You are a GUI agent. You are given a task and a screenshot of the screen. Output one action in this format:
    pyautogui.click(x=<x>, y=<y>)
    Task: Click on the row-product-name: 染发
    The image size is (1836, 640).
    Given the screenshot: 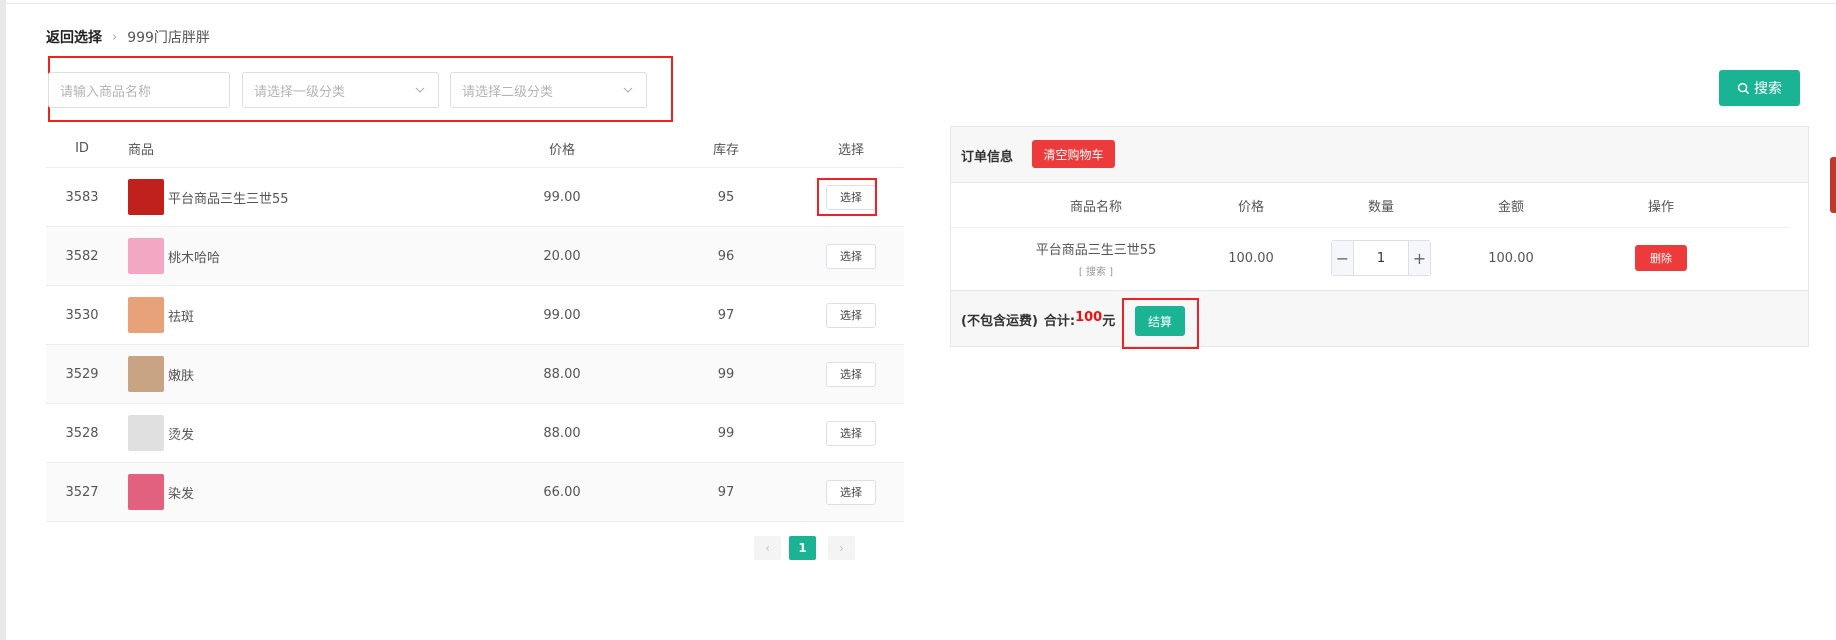 What is the action you would take?
    pyautogui.click(x=181, y=494)
    